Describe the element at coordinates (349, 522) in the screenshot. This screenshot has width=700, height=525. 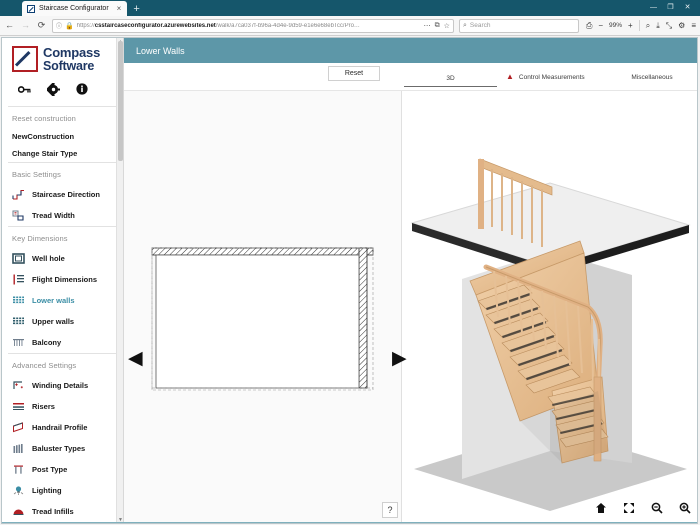
I see `page-bottom-scrollbar` at that location.